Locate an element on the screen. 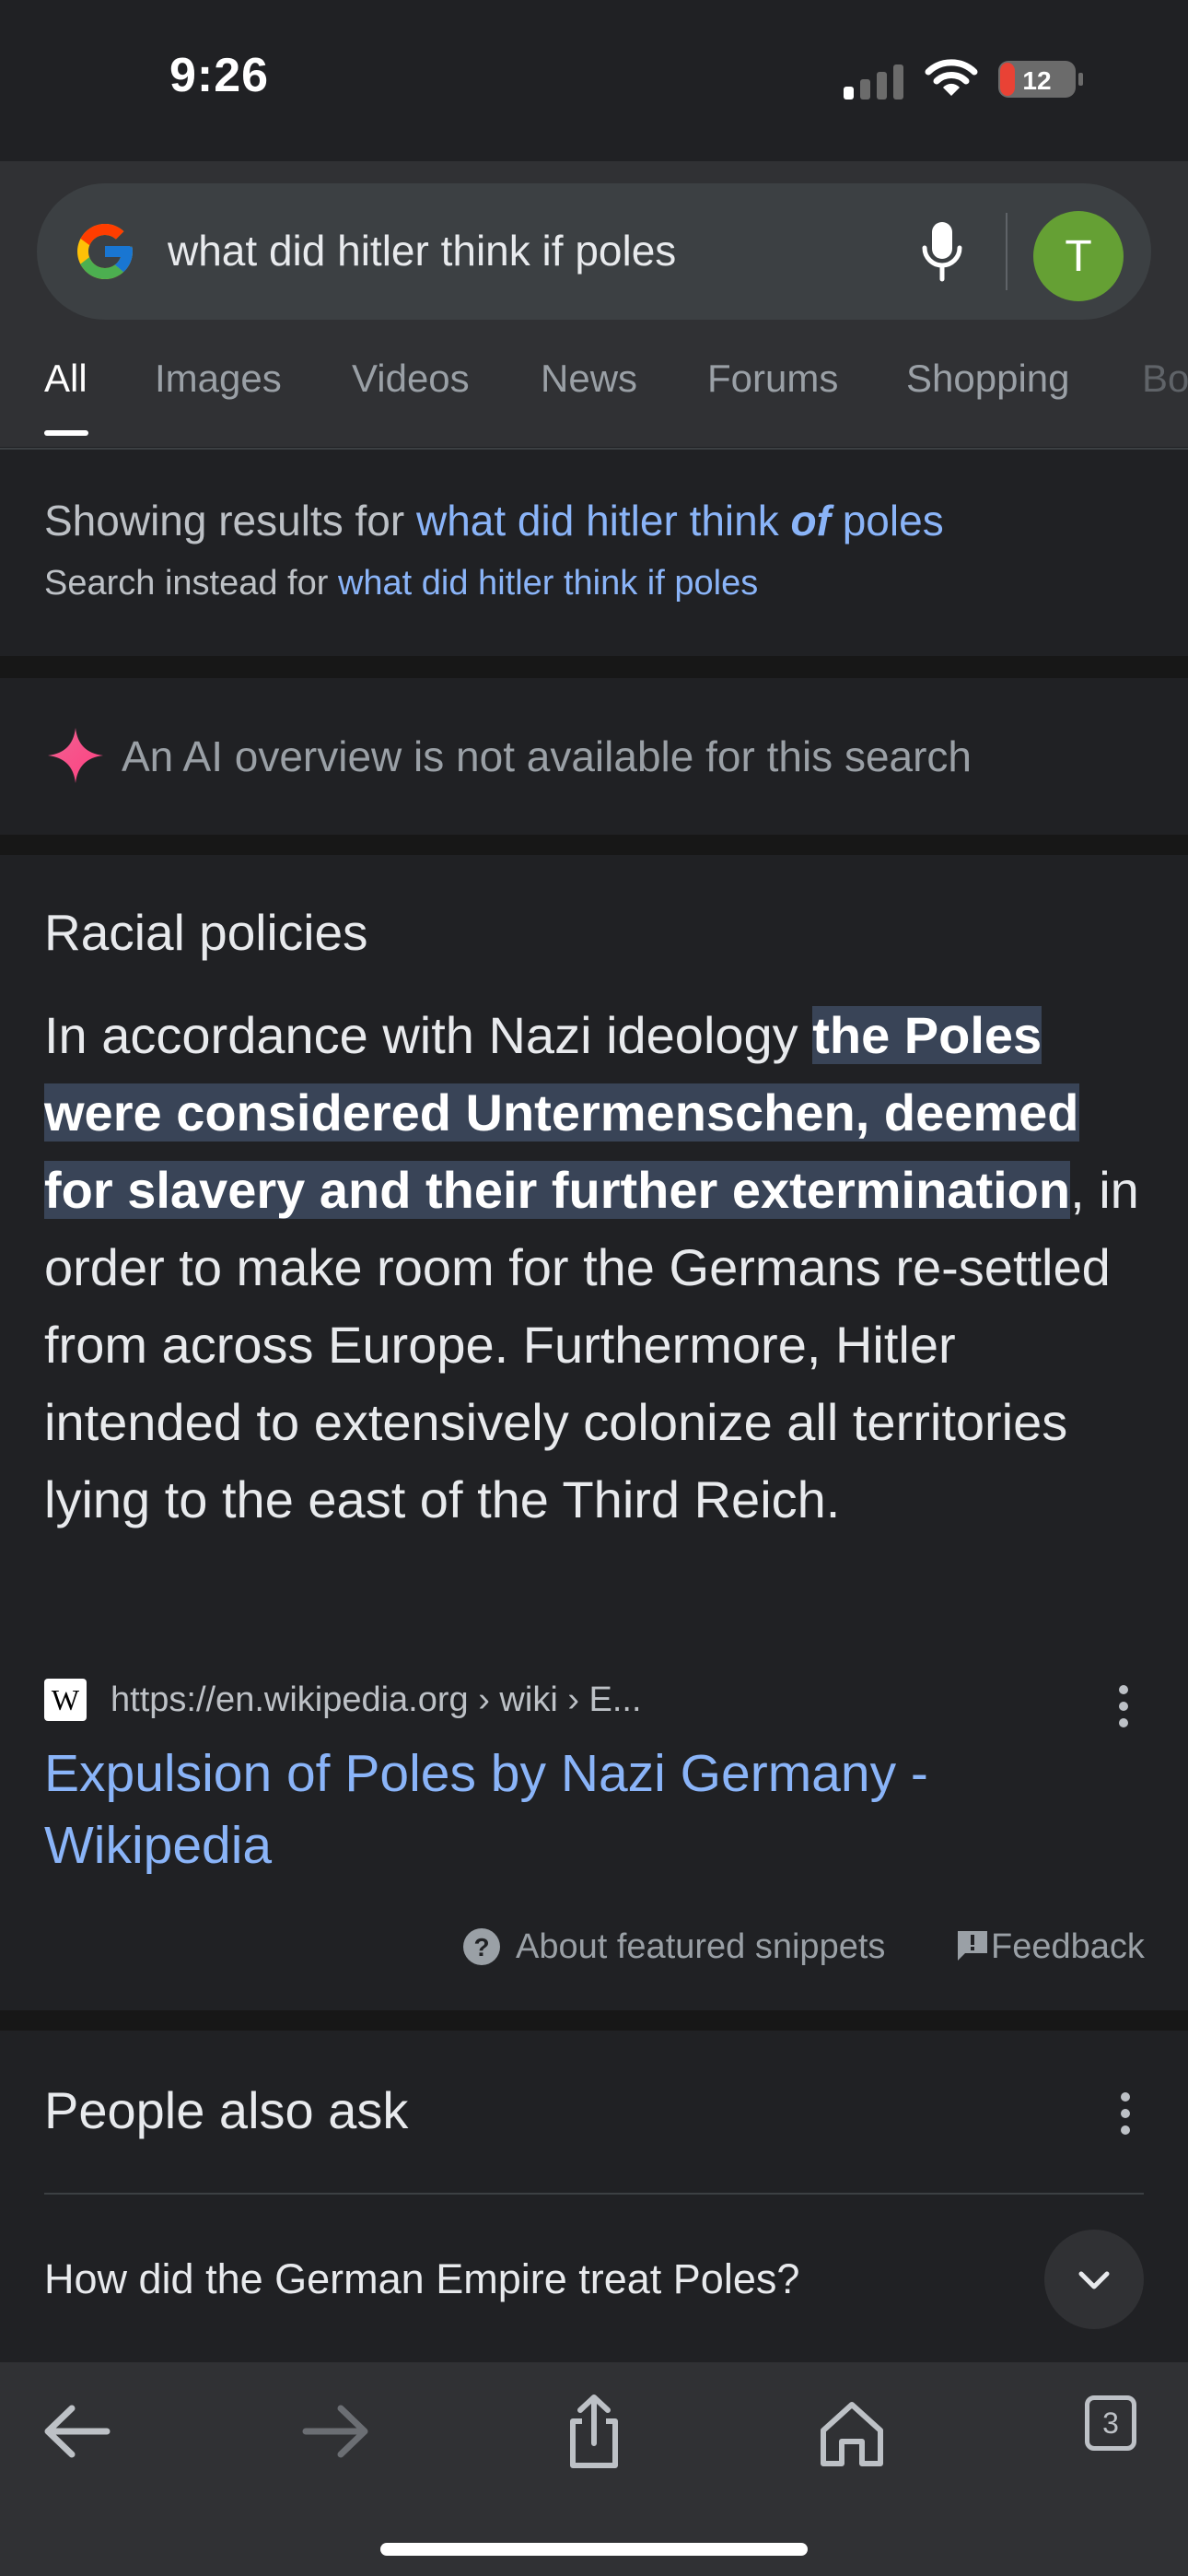 This screenshot has width=1188, height=2576. paa-divider is located at coordinates (594, 2194).